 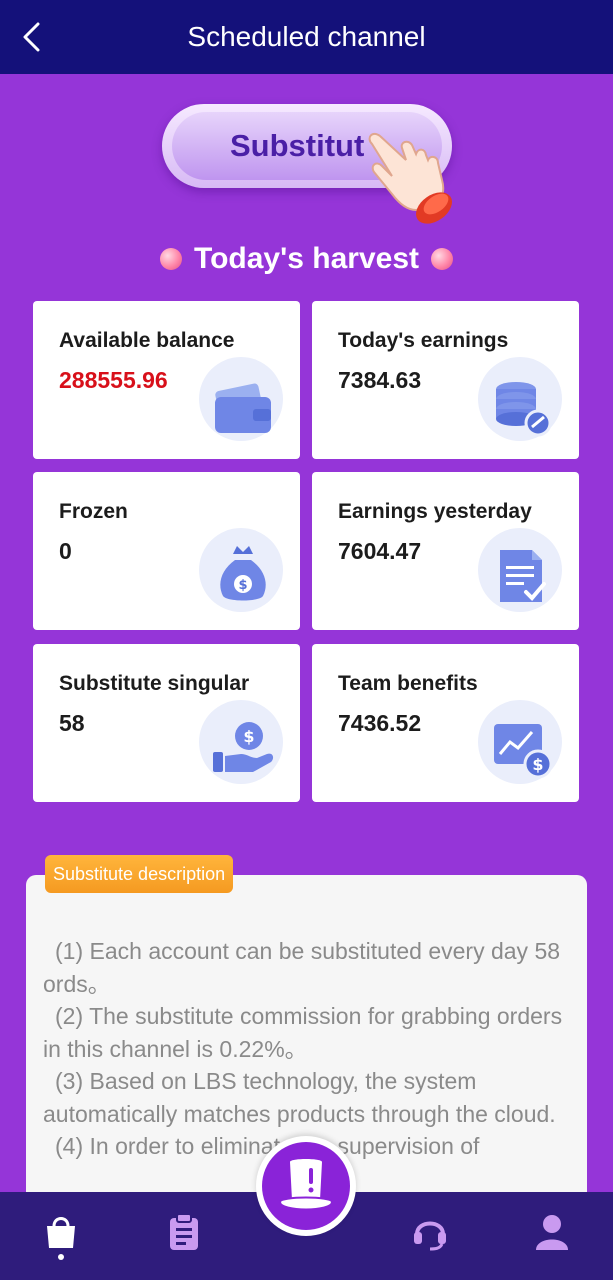 I want to click on card-value: 7604.47, so click(x=380, y=551).